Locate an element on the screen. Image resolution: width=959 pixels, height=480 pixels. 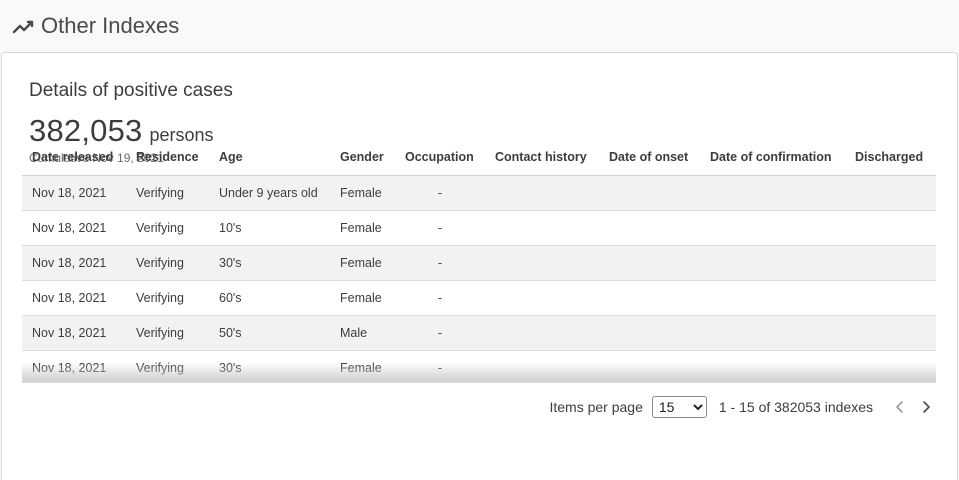
column-header: Gender is located at coordinates (362, 158).